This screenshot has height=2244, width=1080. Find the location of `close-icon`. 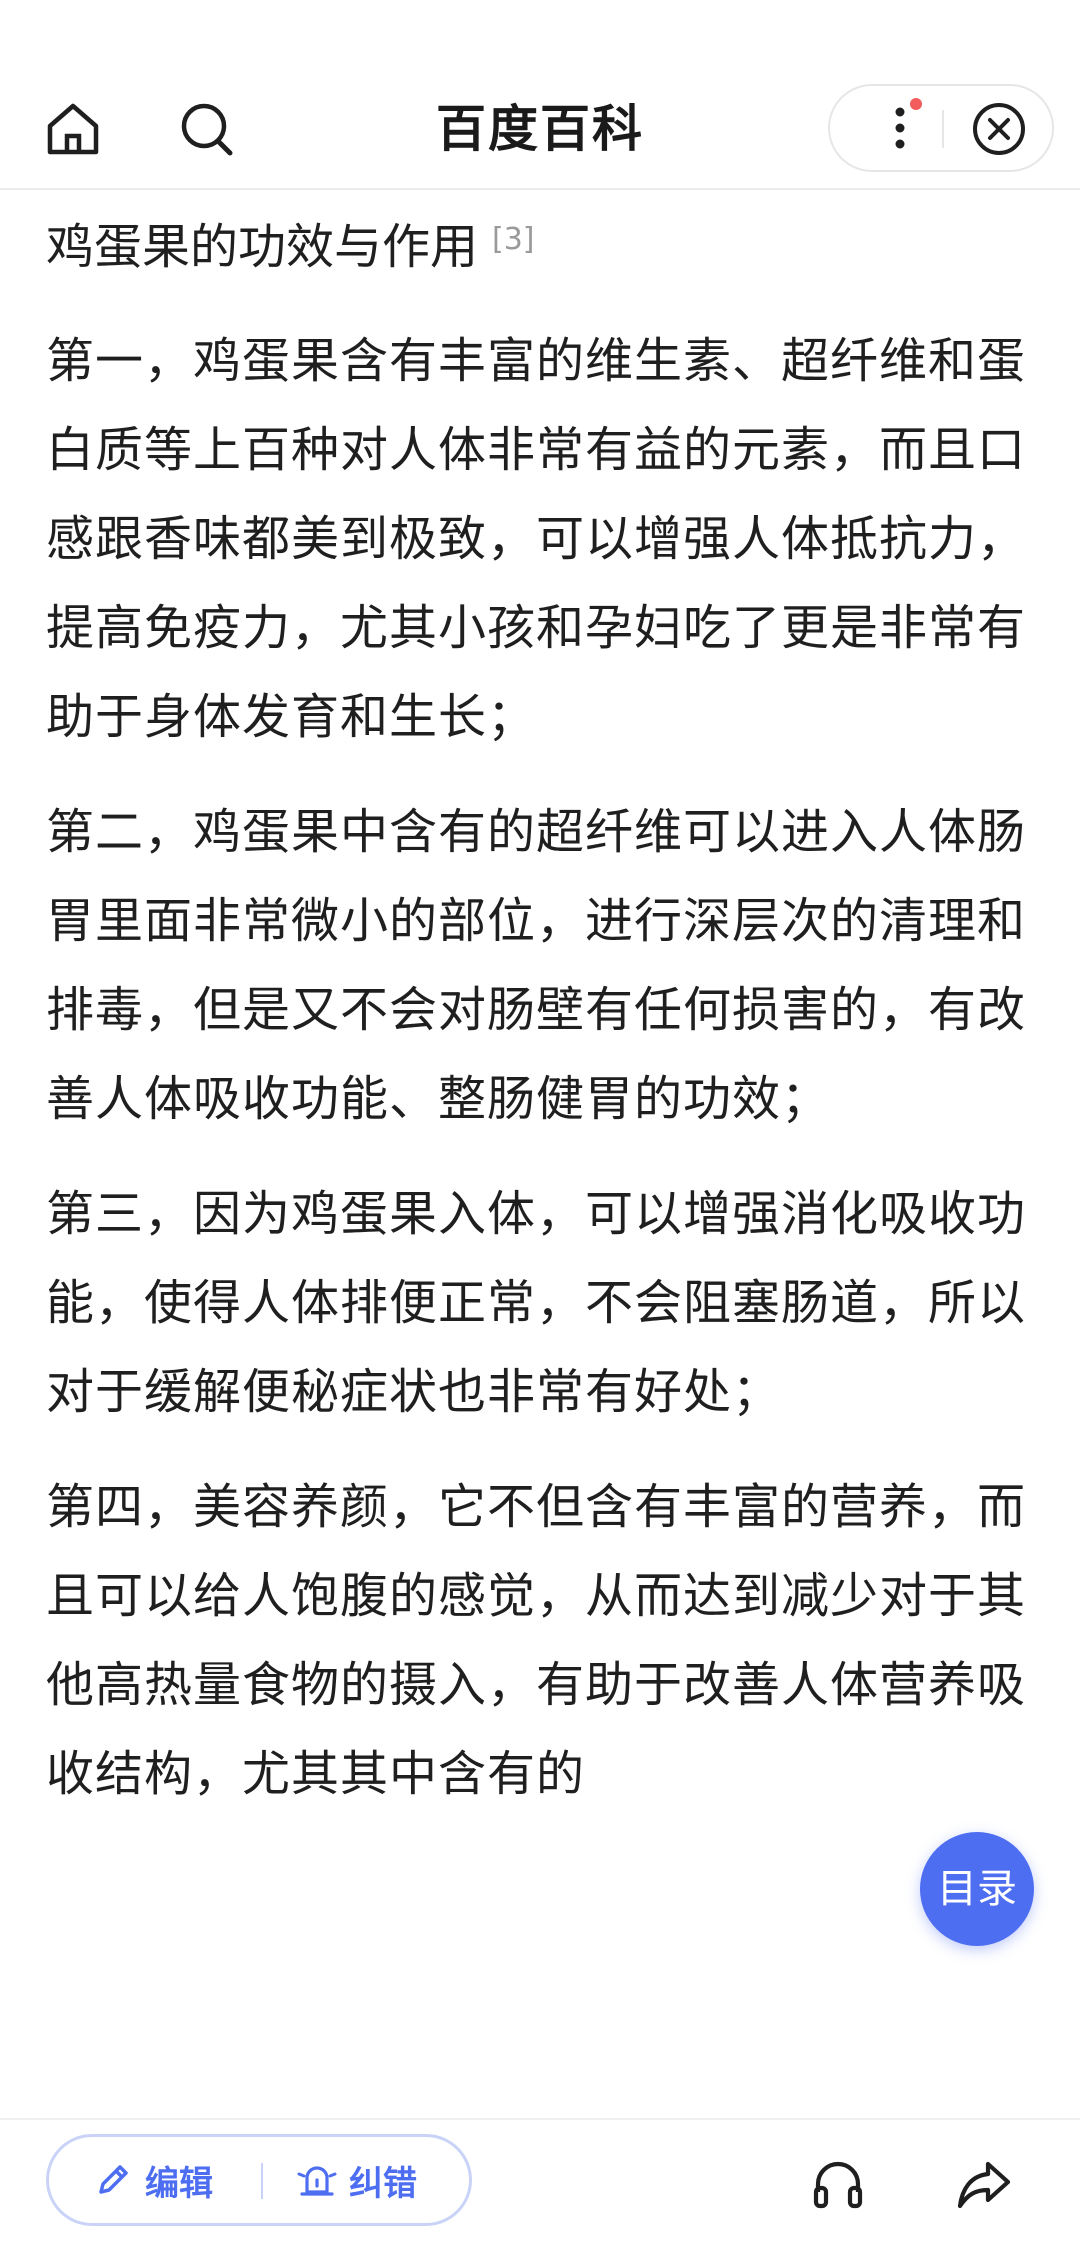

close-icon is located at coordinates (999, 129).